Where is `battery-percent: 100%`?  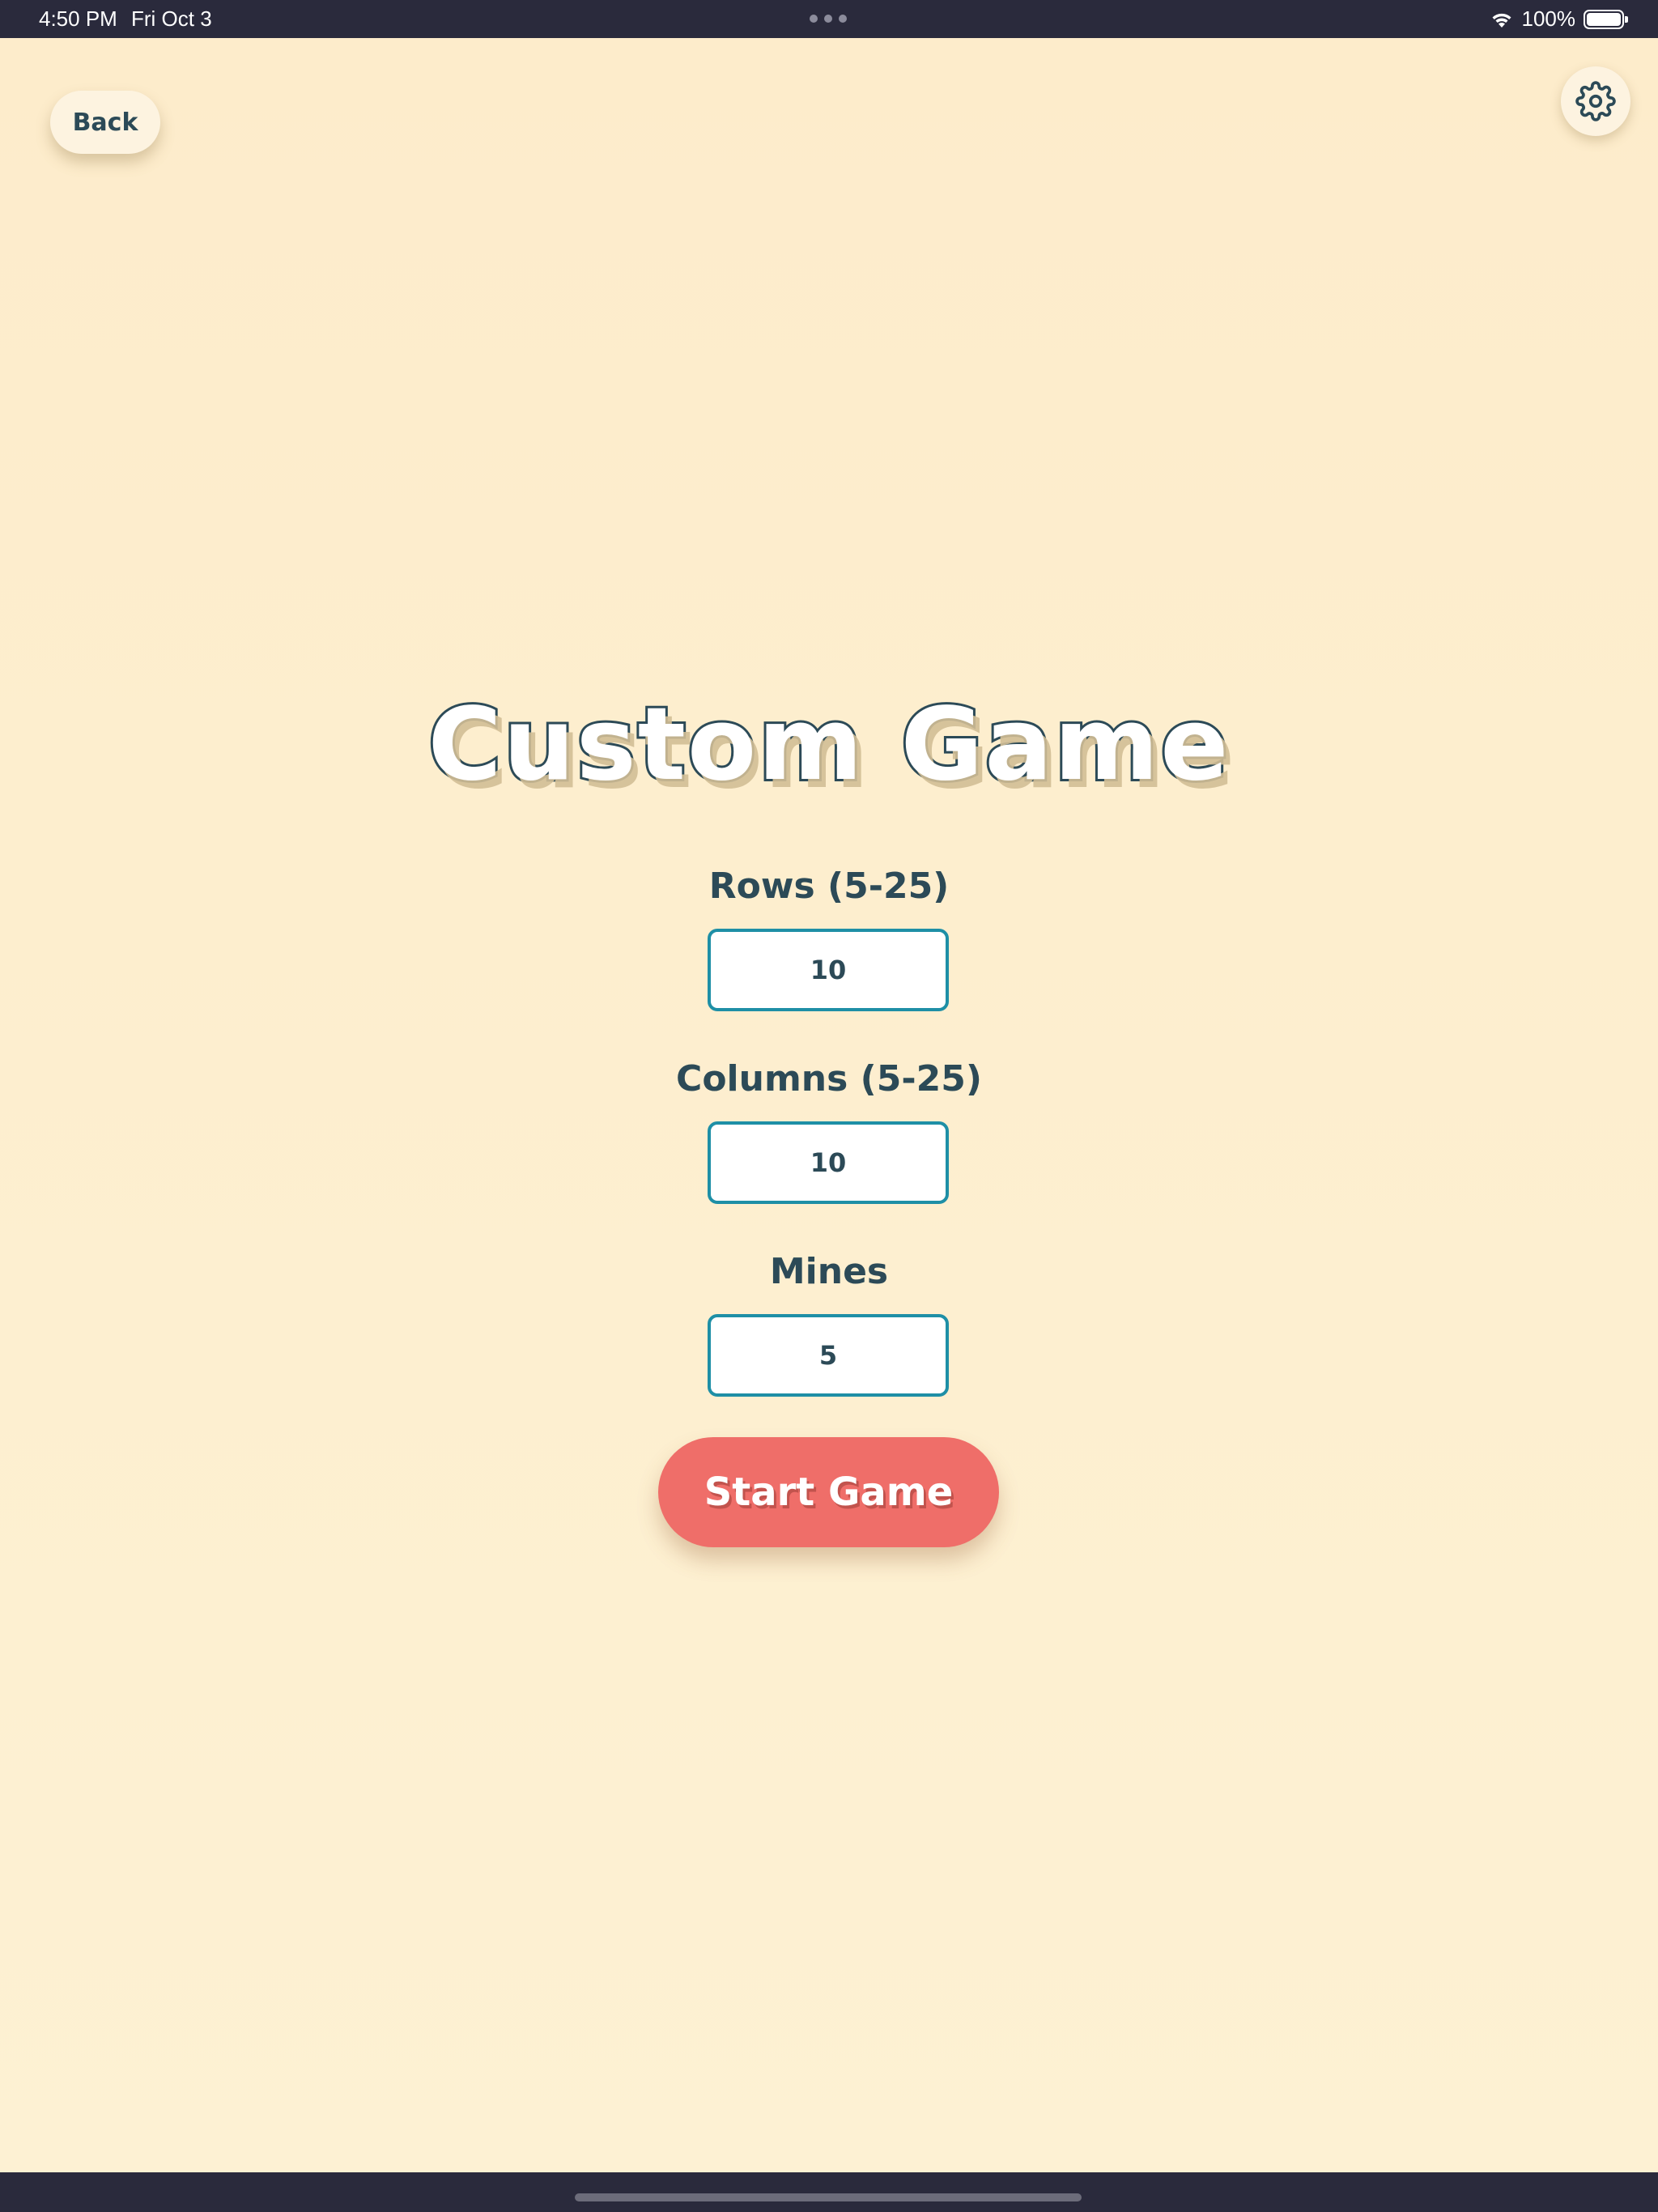
battery-percent: 100% is located at coordinates (1548, 19).